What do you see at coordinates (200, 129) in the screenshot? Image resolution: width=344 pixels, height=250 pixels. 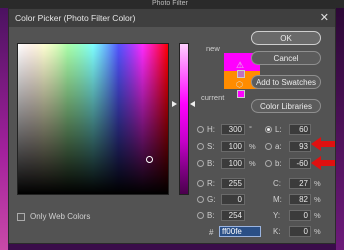 I see `radio-hue` at bounding box center [200, 129].